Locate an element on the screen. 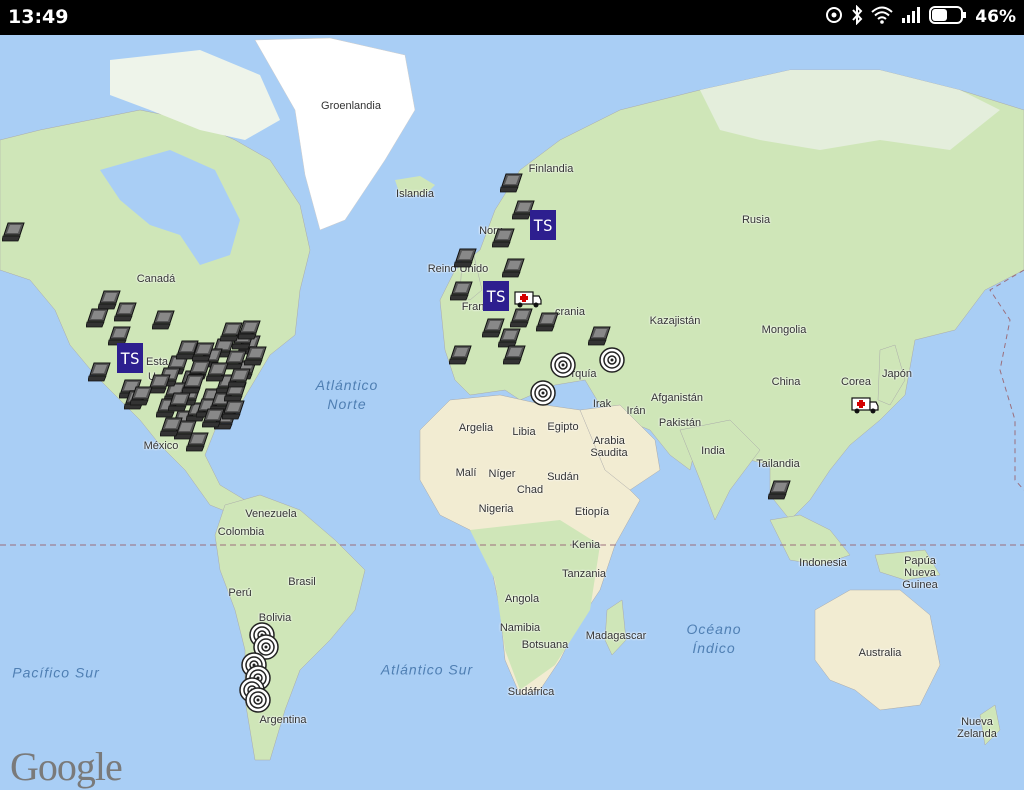 The height and width of the screenshot is (790, 1024). label-china: China is located at coordinates (786, 382).